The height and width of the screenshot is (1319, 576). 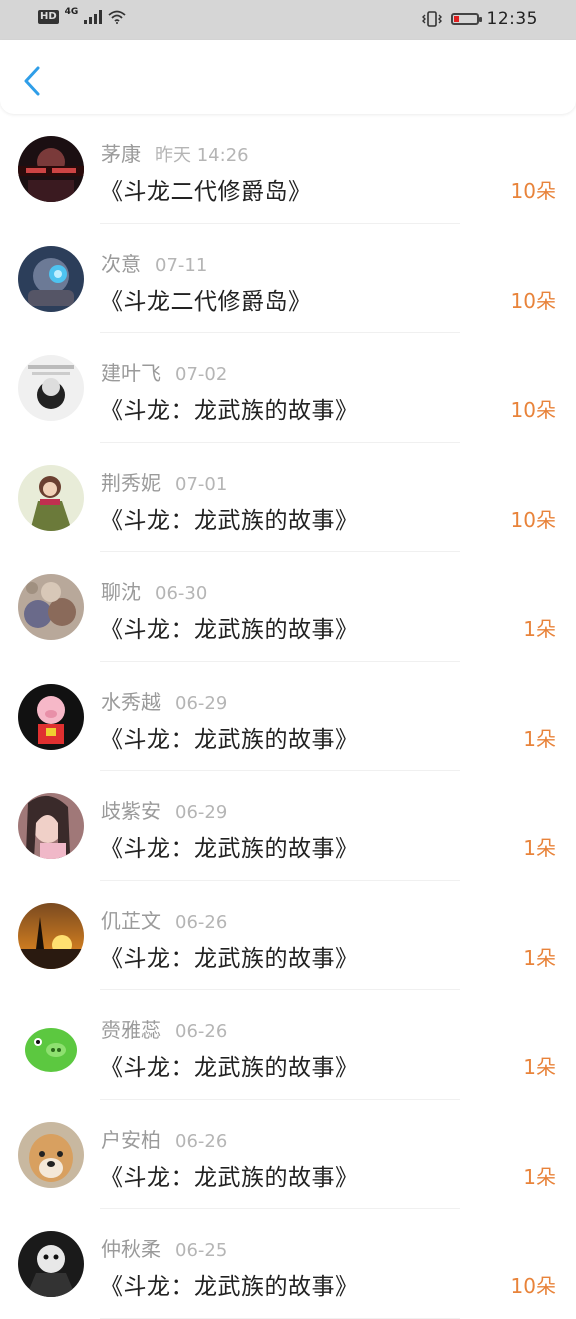 I want to click on sender-name: 次意 07-11, so click(x=154, y=263).